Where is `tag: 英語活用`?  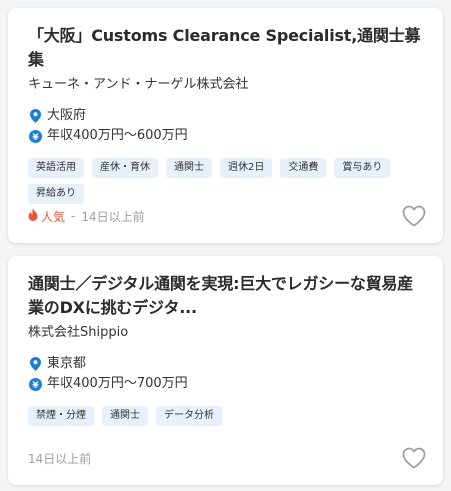
tag: 英語活用 is located at coordinates (56, 168).